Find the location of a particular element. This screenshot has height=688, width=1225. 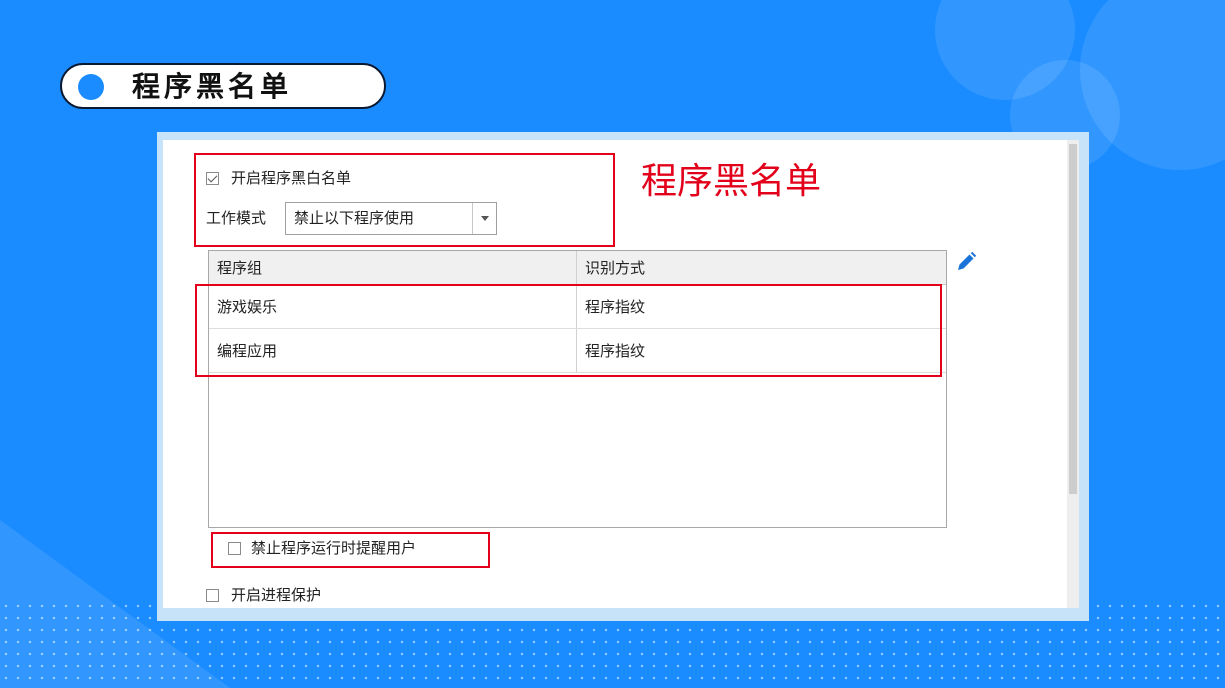

slide-title: 程序黑名单 is located at coordinates (212, 86).